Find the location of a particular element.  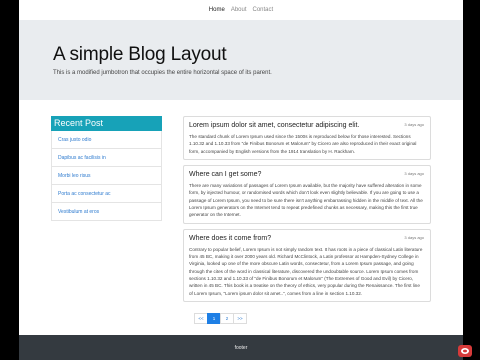

sidebar-item-cras-justo-odio: Cras justo odio is located at coordinates (106, 140).